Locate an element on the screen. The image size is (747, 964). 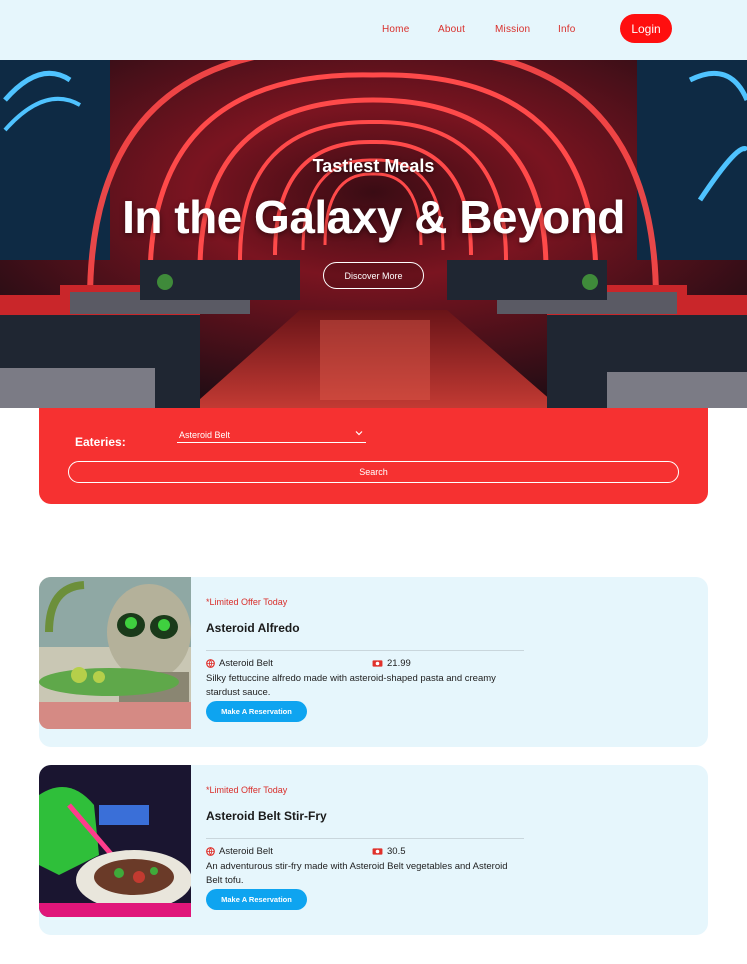
price-text: 30.5 is located at coordinates (396, 851).